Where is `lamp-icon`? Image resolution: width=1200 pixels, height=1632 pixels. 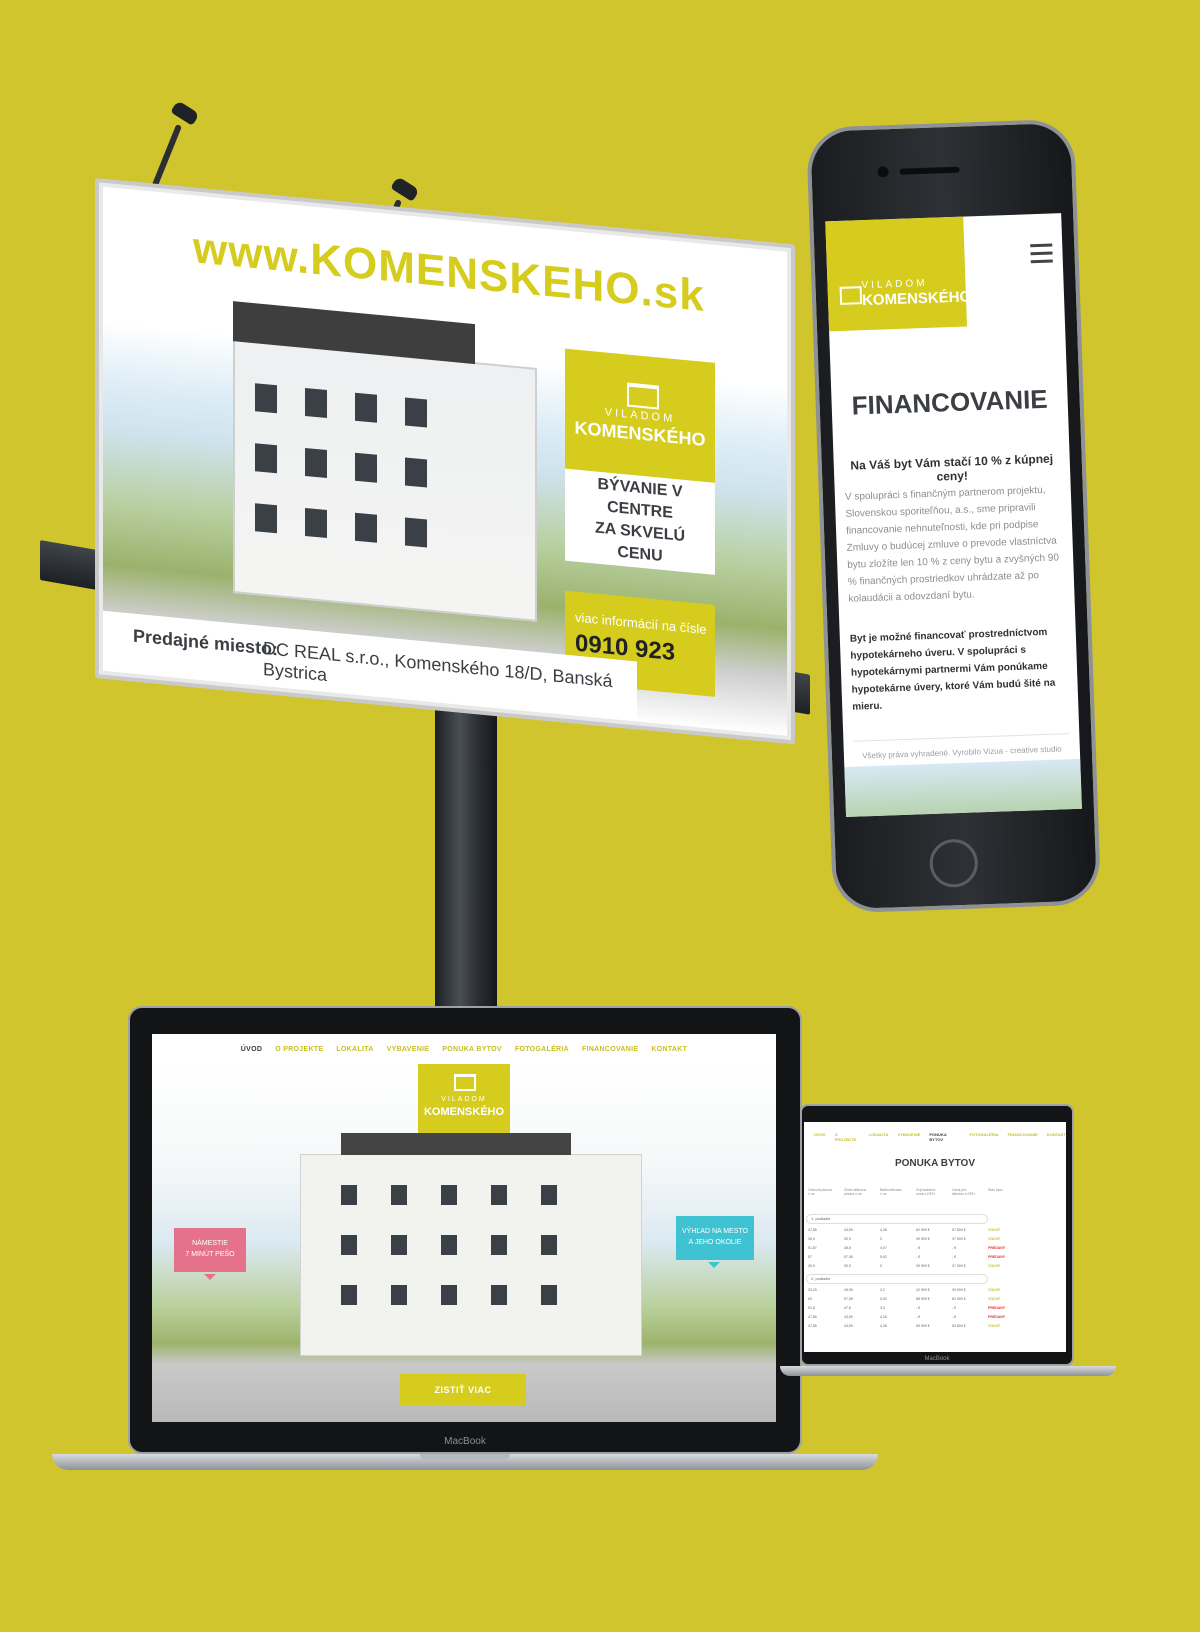 lamp-icon is located at coordinates (185, 113).